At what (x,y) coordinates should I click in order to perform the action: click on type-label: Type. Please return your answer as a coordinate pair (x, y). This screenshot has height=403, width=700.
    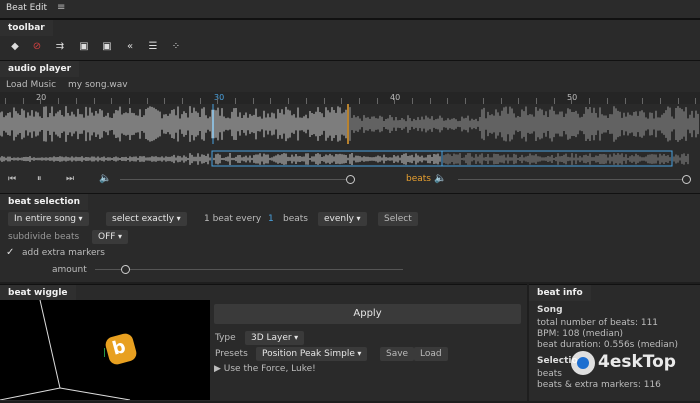
    Looking at the image, I should click on (225, 338).